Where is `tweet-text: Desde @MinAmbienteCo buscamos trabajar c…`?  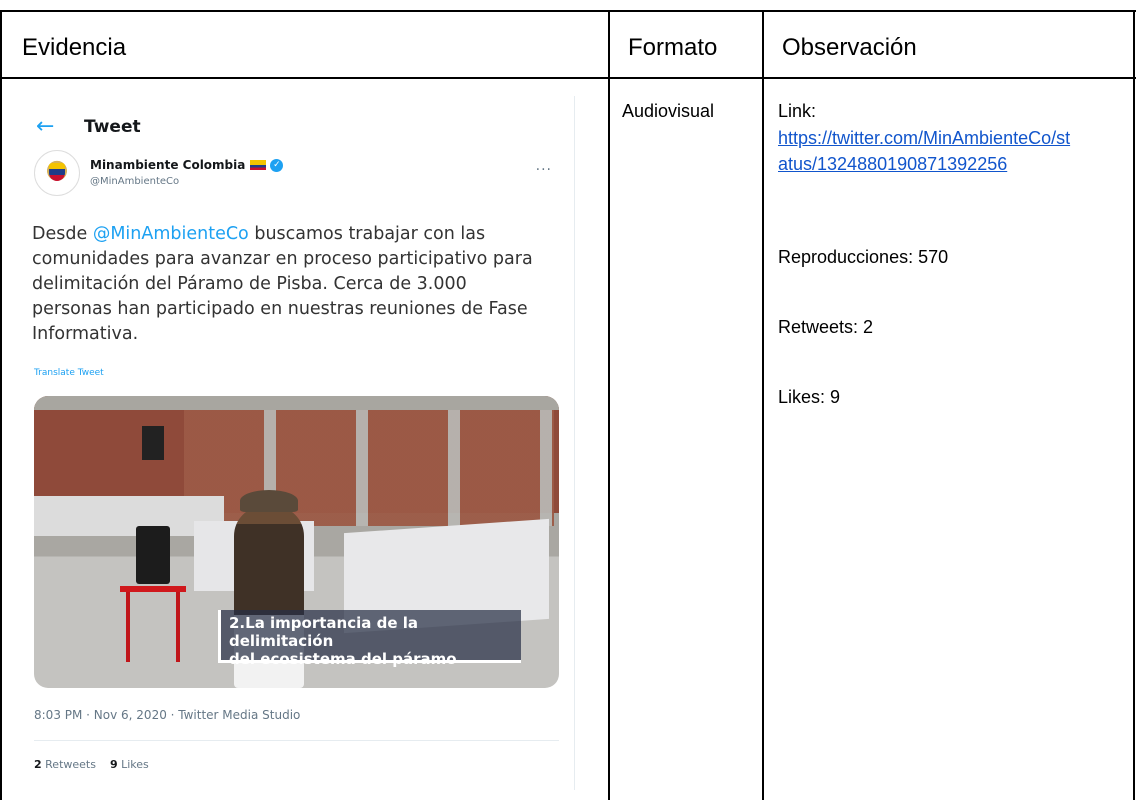
tweet-text: Desde @MinAmbienteCo buscamos trabajar c… is located at coordinates (292, 284).